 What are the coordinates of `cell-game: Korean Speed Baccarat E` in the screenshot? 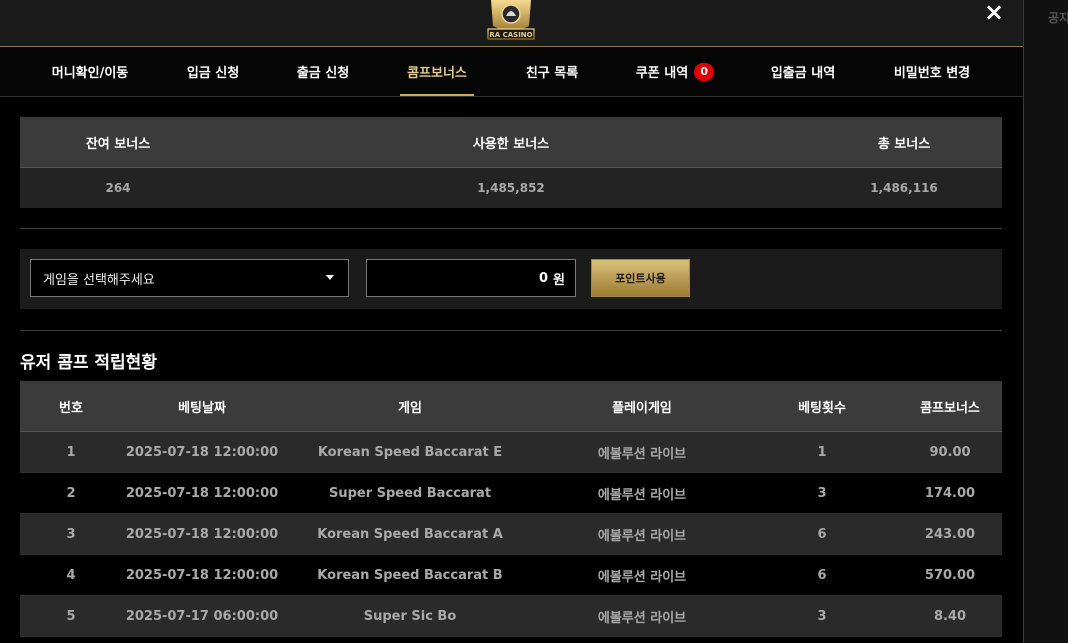 It's located at (410, 452).